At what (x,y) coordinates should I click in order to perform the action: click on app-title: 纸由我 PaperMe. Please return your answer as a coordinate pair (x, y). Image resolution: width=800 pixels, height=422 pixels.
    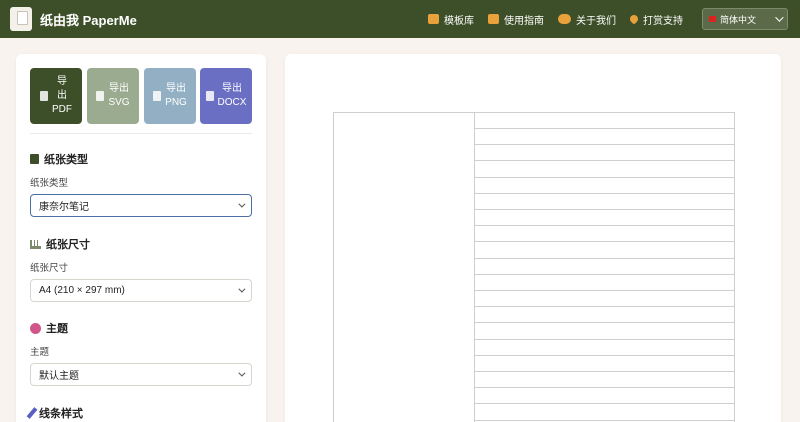
    Looking at the image, I should click on (88, 20).